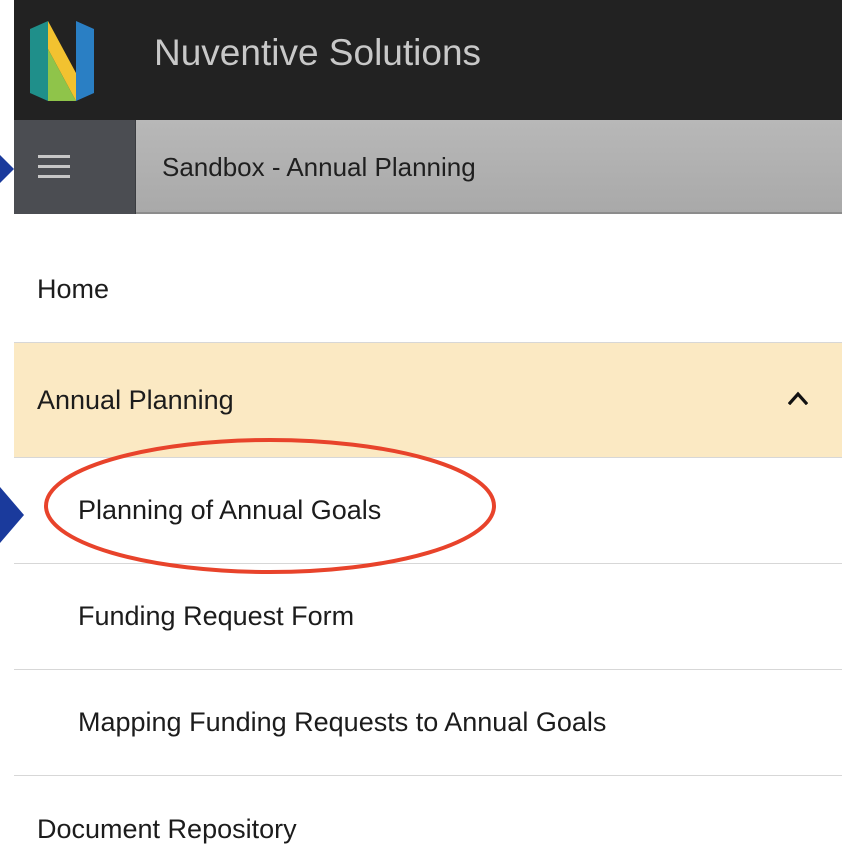 This screenshot has height=845, width=842. Describe the element at coordinates (428, 400) in the screenshot. I see `nav-item-annual-planning: Annual Planning` at that location.